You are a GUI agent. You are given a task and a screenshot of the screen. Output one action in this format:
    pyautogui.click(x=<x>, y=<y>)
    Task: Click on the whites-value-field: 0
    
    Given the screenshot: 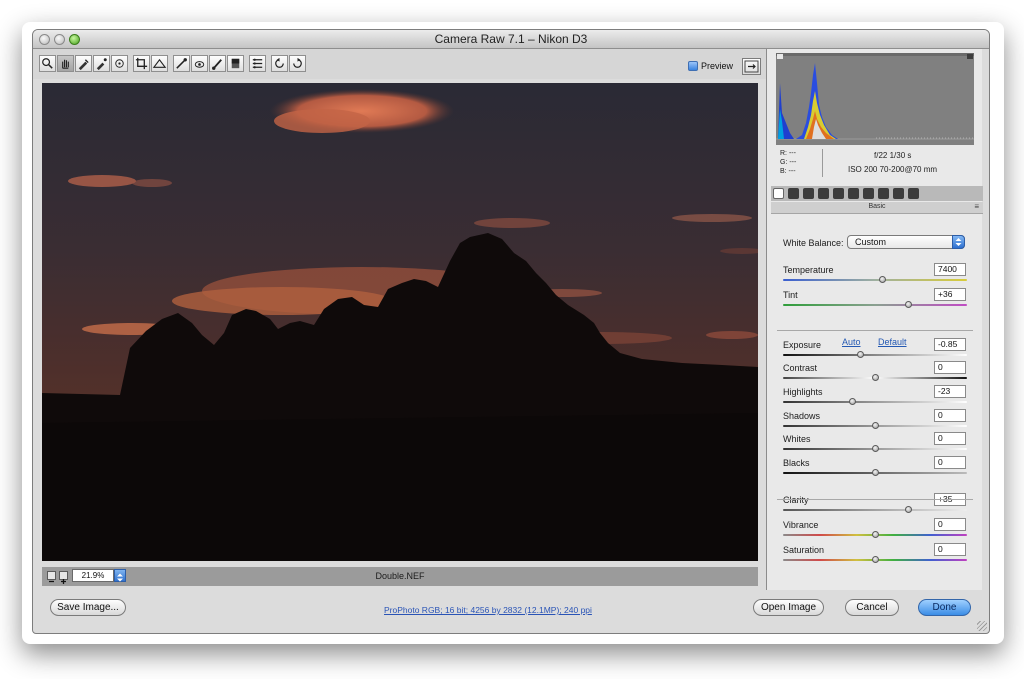 What is the action you would take?
    pyautogui.click(x=950, y=438)
    